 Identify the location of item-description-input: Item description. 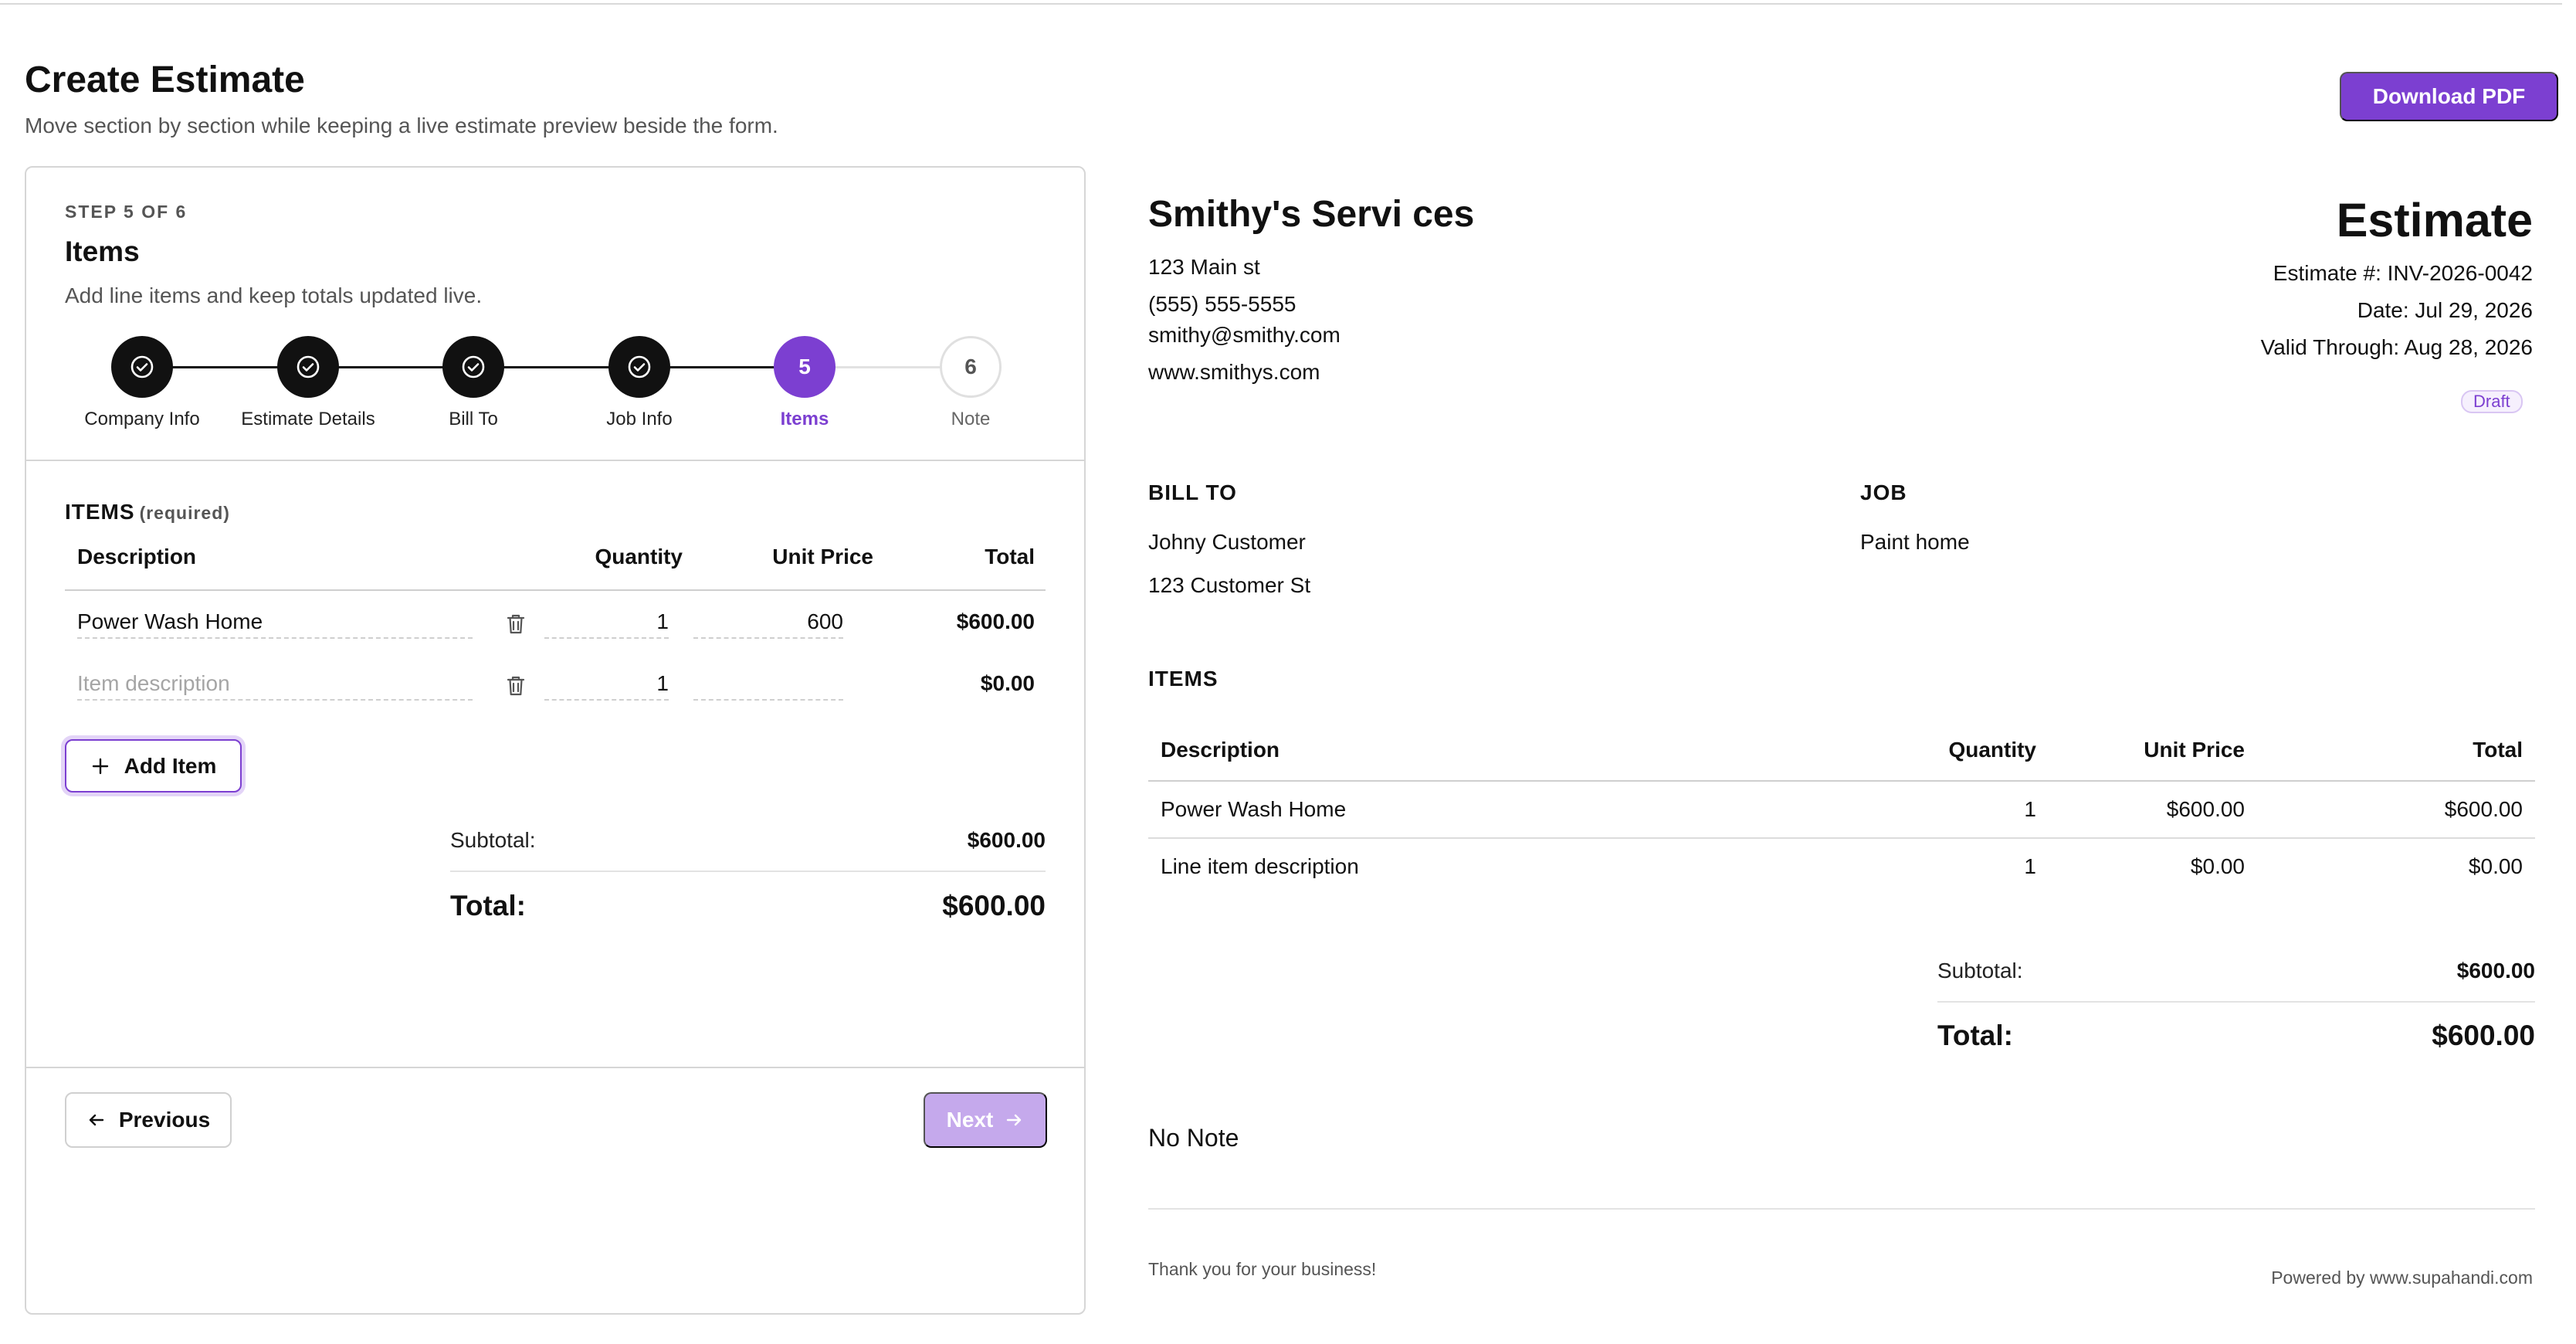
(275, 684).